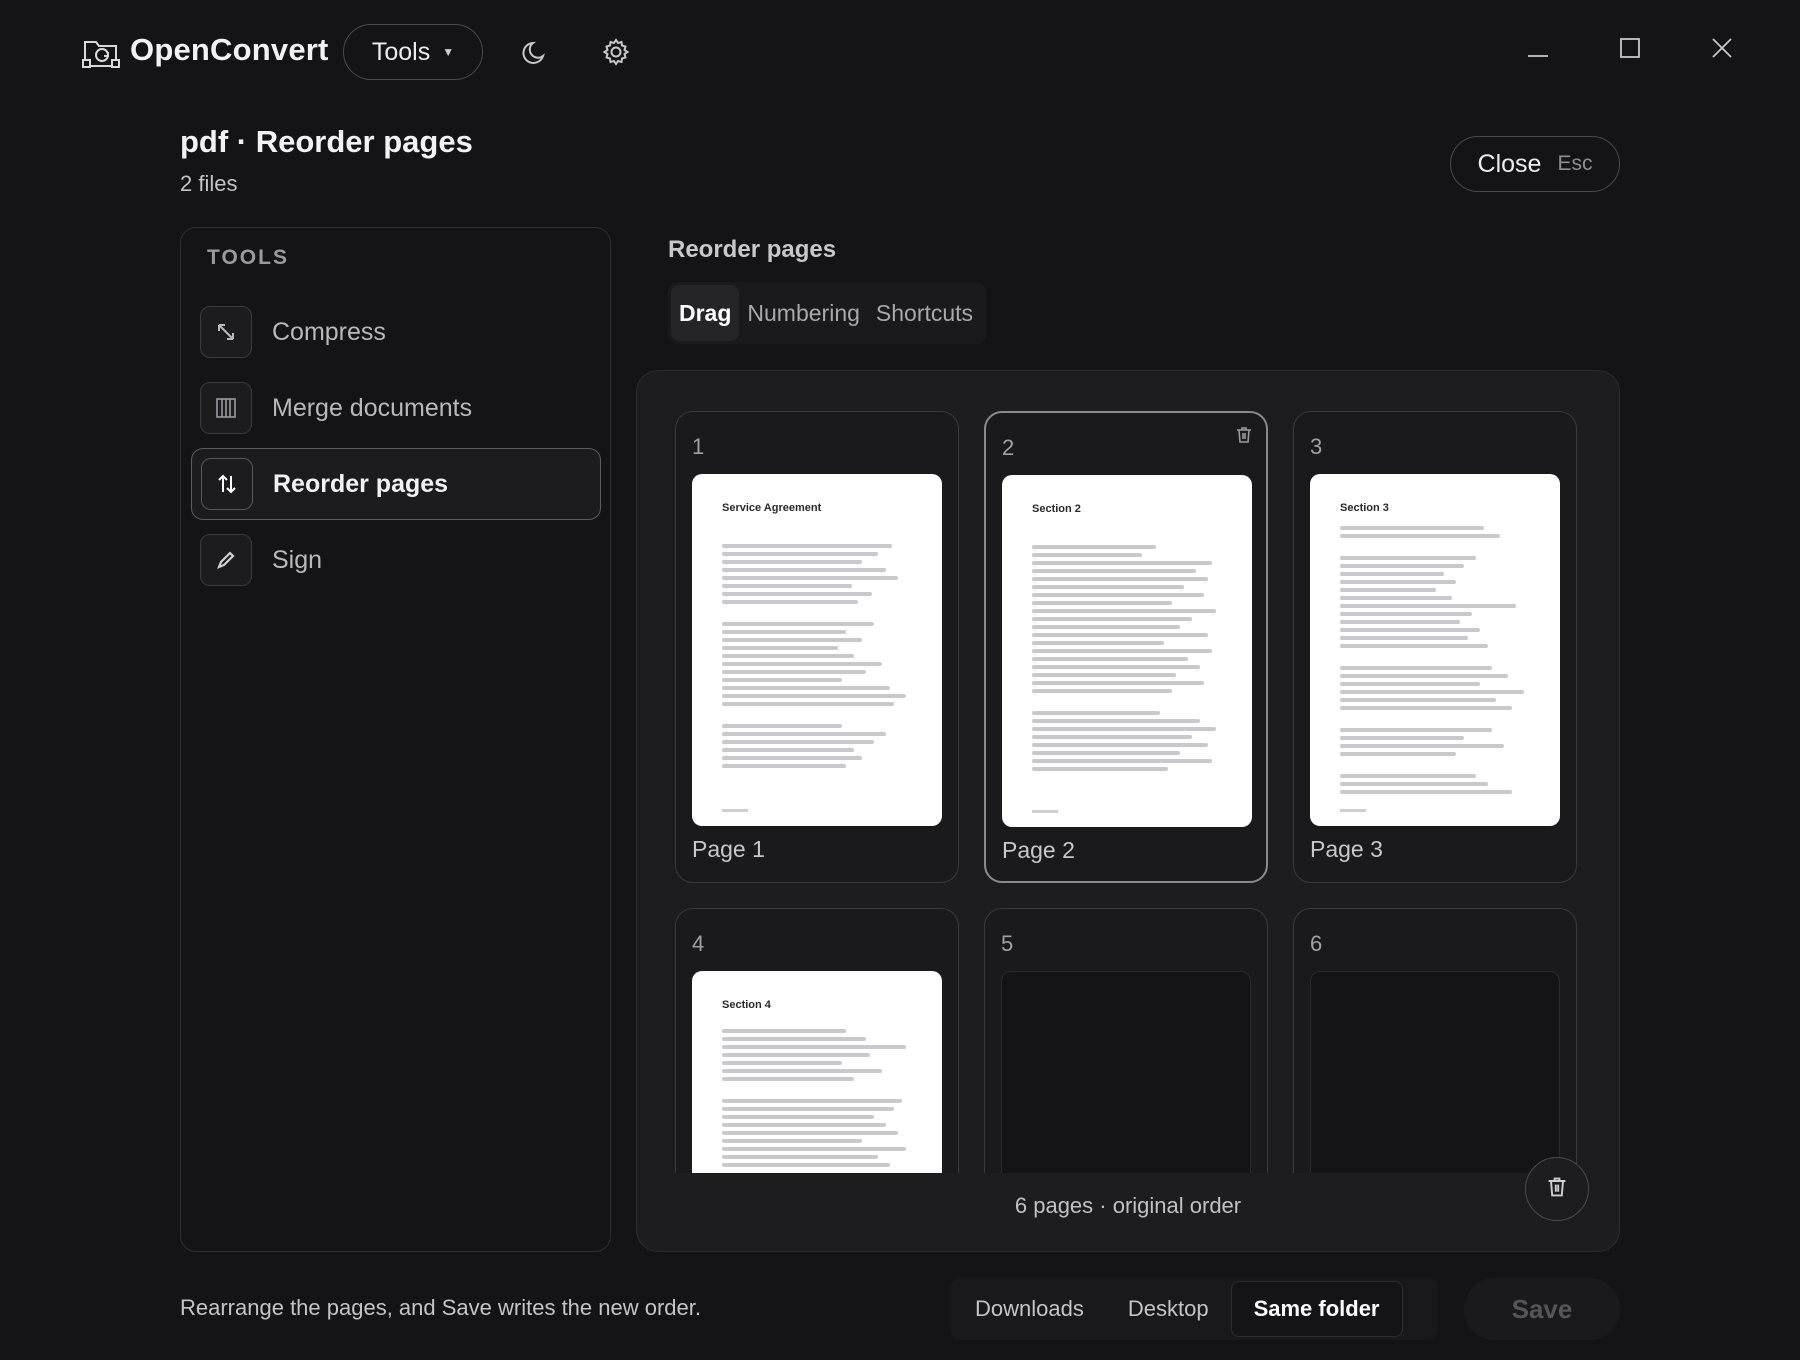  I want to click on sidebar-item-label: Reorder pages, so click(361, 483).